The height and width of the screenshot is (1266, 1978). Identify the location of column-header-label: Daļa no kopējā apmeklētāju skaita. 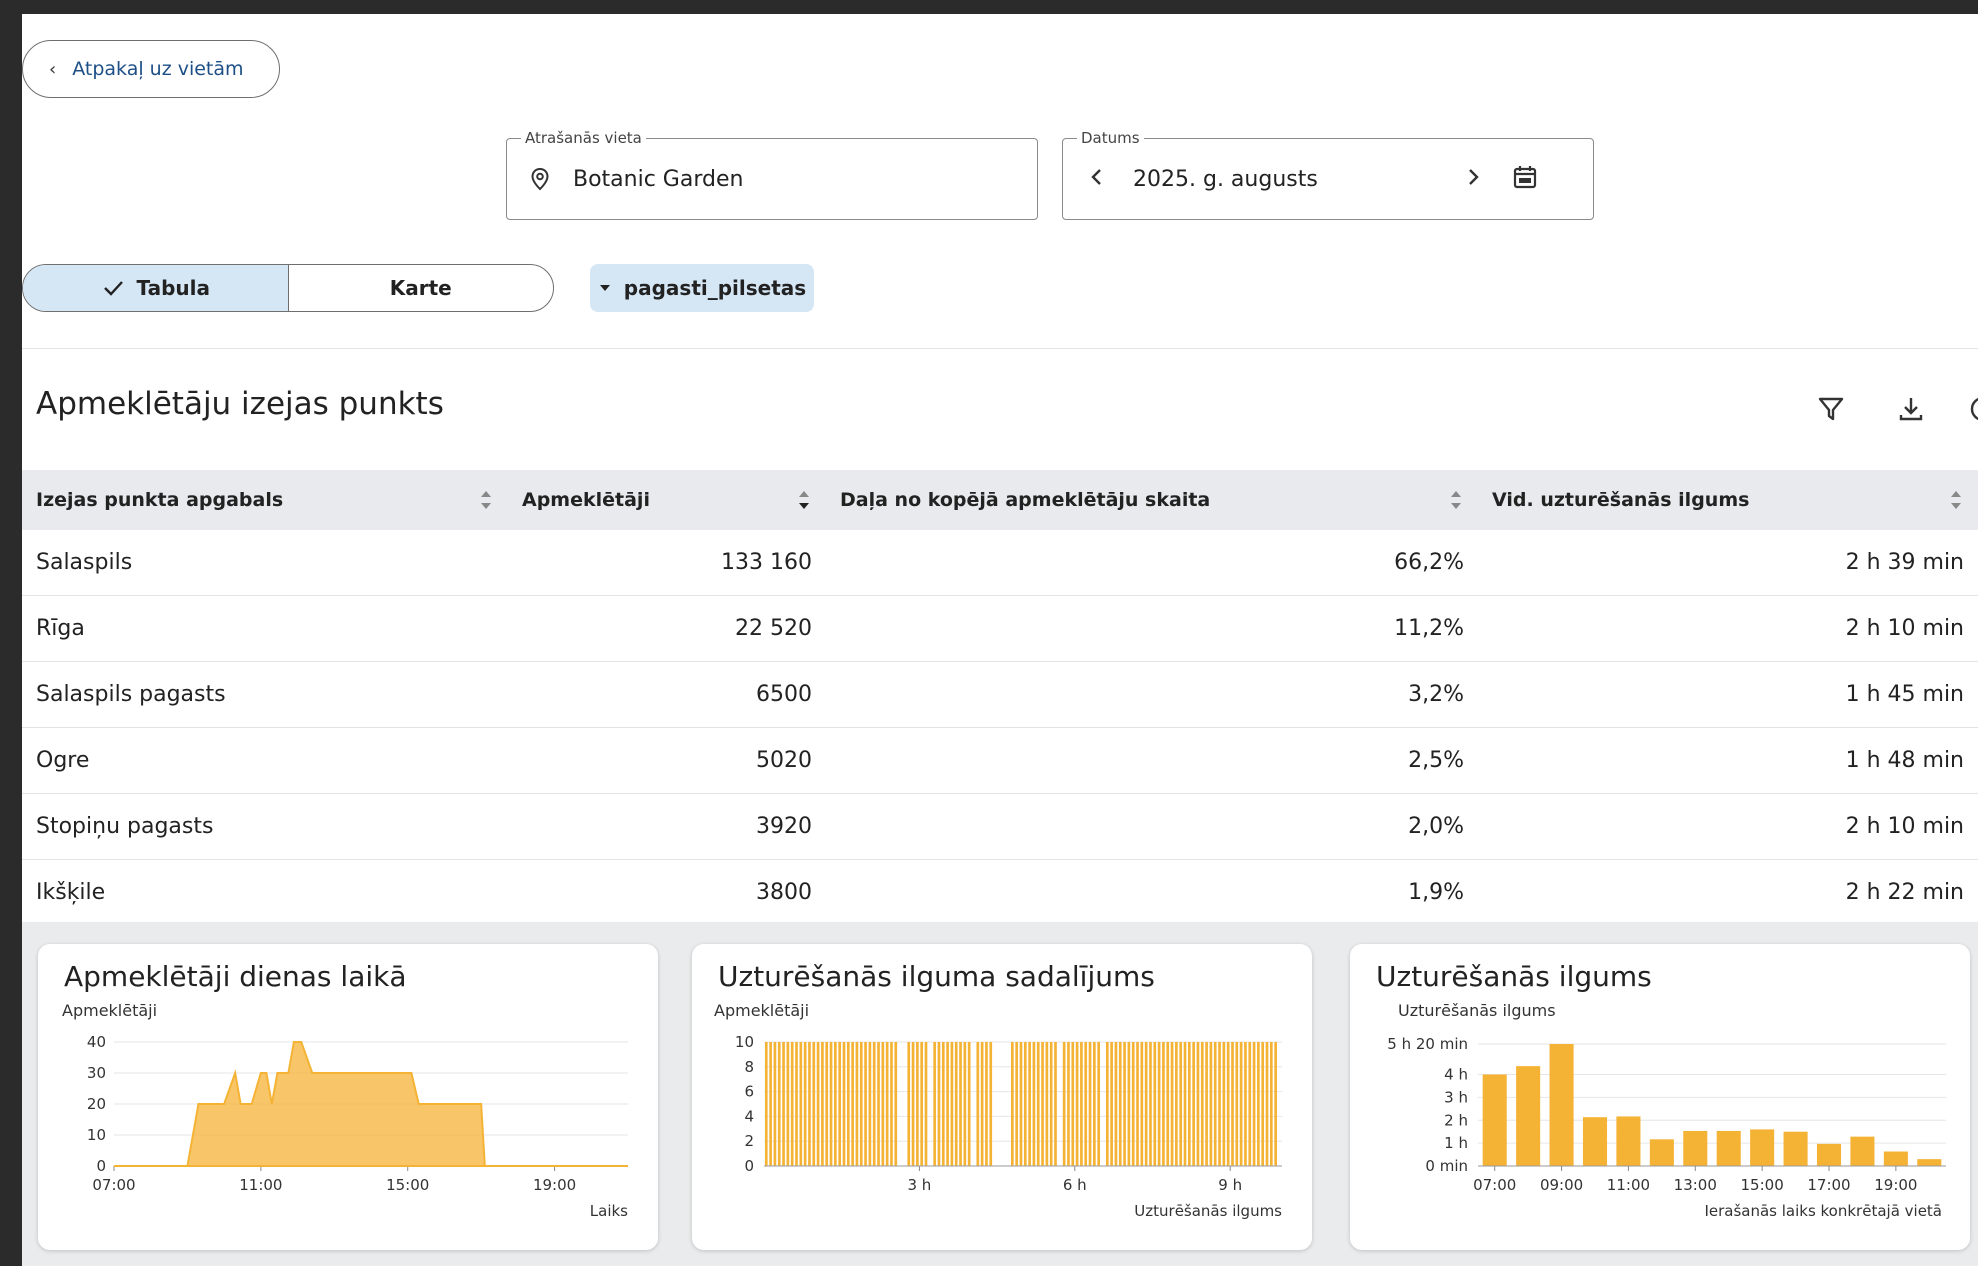
(1025, 500).